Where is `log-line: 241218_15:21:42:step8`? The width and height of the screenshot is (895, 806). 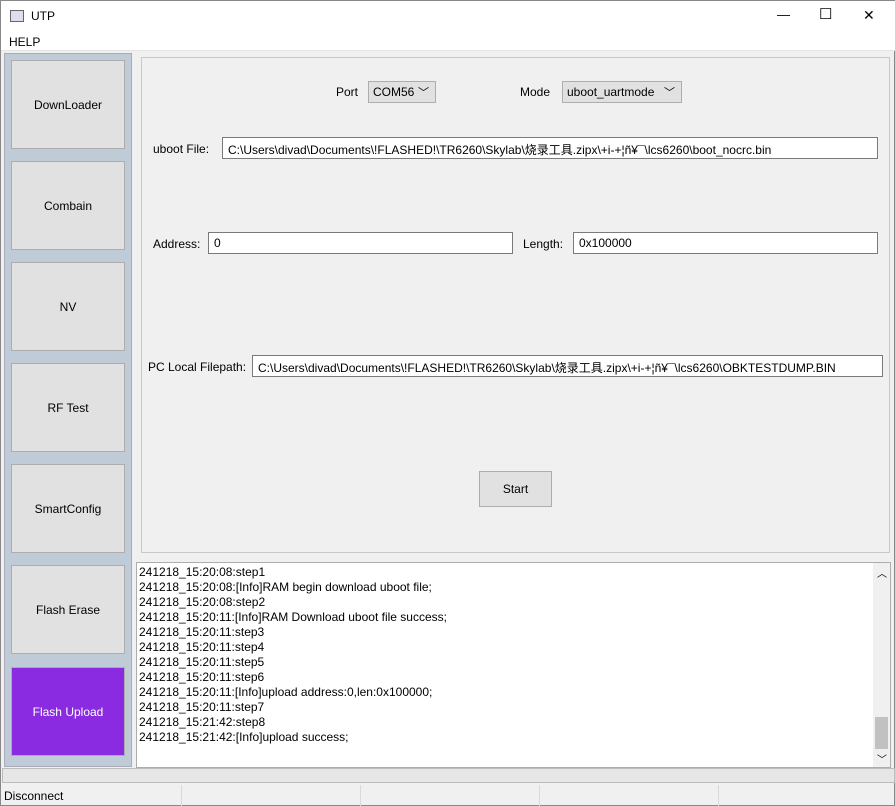 log-line: 241218_15:21:42:step8 is located at coordinates (202, 722).